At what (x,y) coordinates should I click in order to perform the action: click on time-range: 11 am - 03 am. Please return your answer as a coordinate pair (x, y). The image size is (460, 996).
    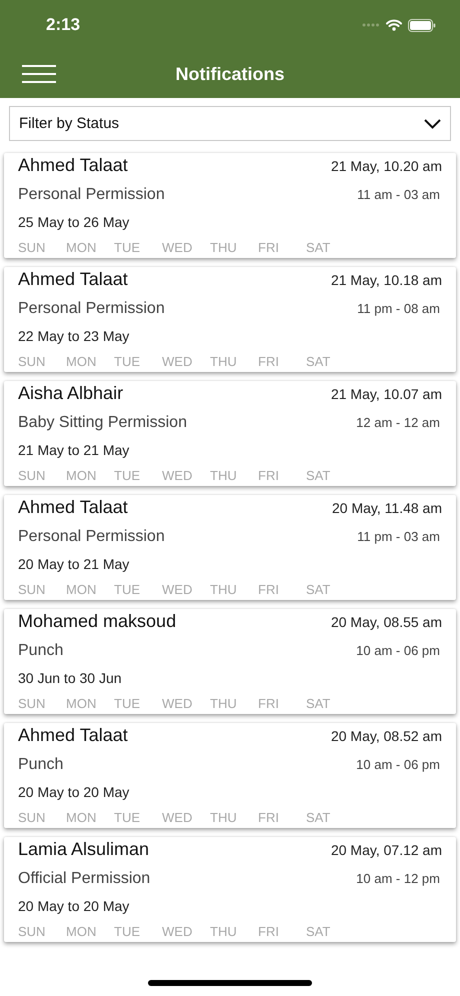
    Looking at the image, I should click on (399, 194).